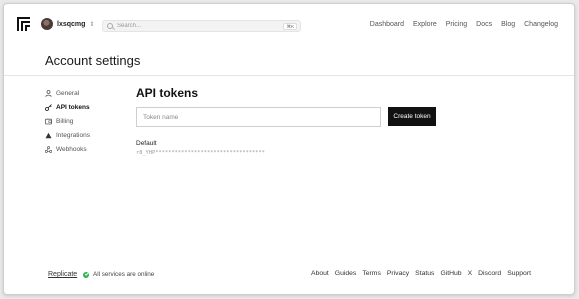 The width and height of the screenshot is (579, 299). I want to click on status-text: All services are online, so click(124, 274).